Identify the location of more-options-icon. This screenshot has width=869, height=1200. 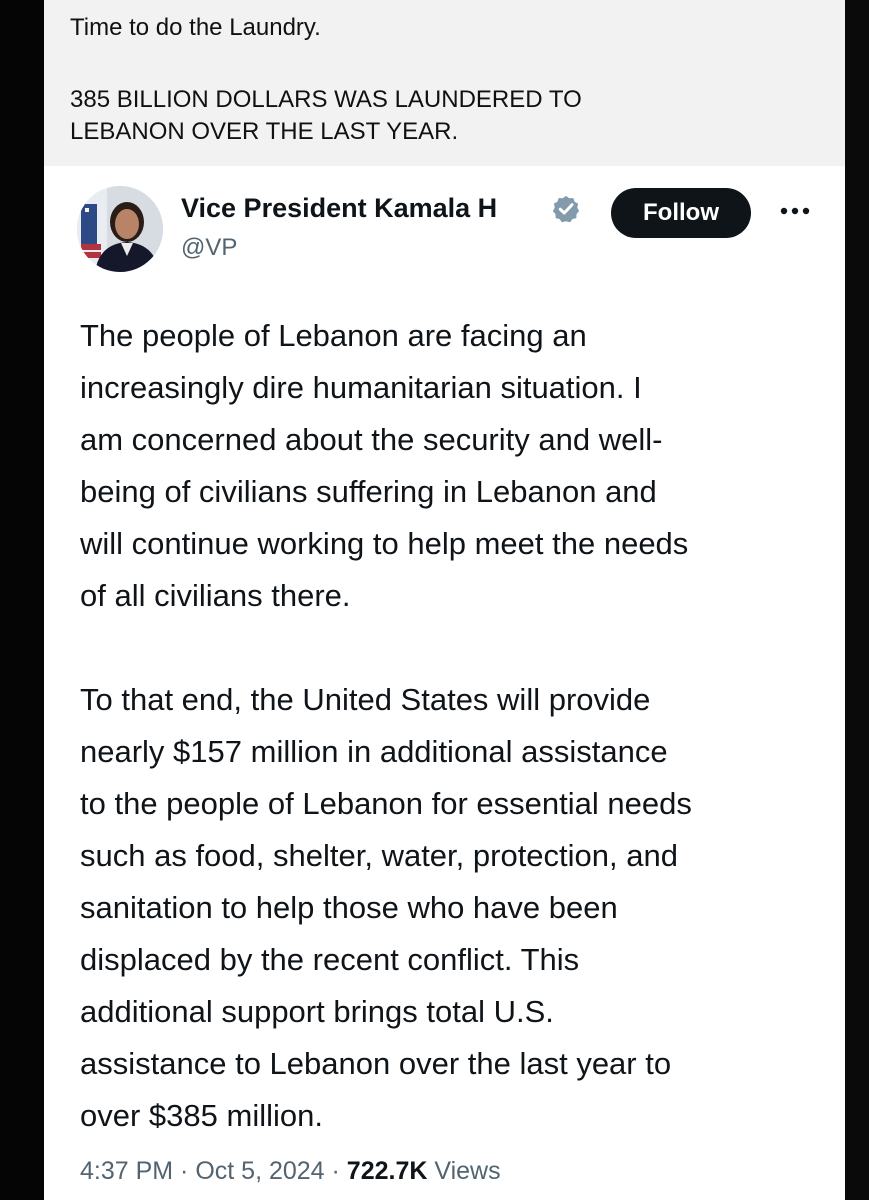
(795, 211).